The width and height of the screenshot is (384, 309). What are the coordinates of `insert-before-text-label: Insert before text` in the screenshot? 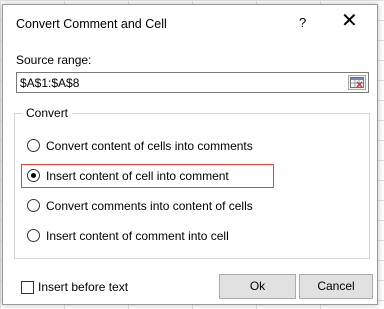 It's located at (83, 287).